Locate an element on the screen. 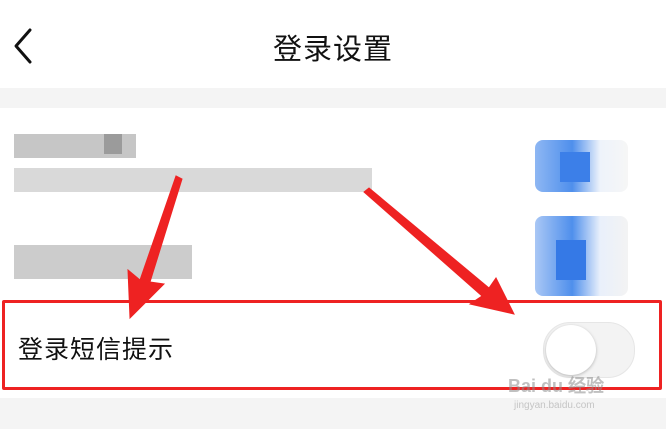  redacted-row-2-toggle-pixel is located at coordinates (571, 260).